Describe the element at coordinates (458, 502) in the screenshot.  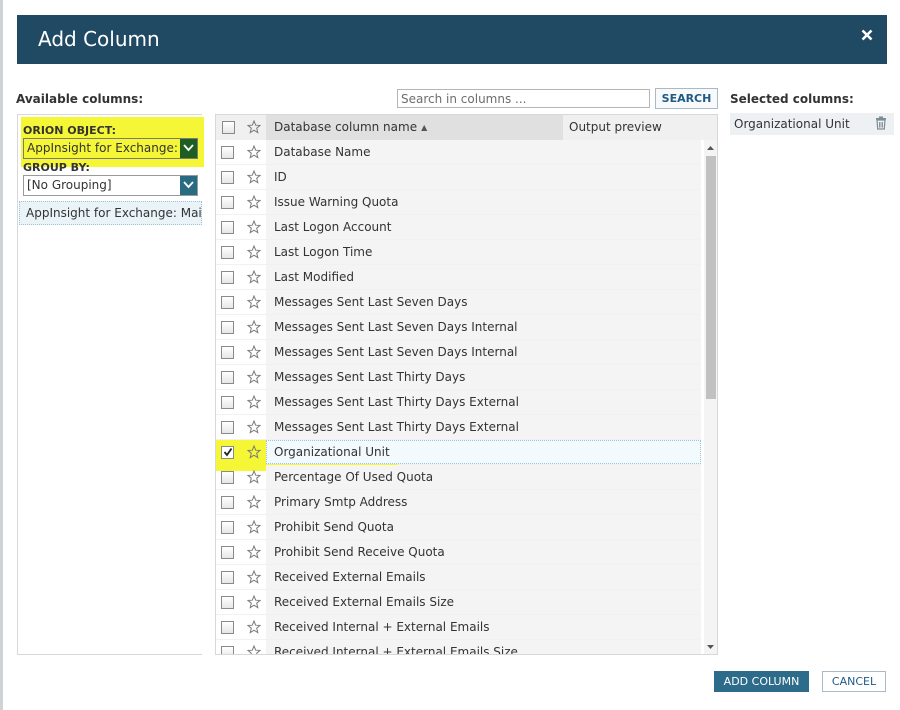
I see `table-row: Primary Smtp Address` at that location.